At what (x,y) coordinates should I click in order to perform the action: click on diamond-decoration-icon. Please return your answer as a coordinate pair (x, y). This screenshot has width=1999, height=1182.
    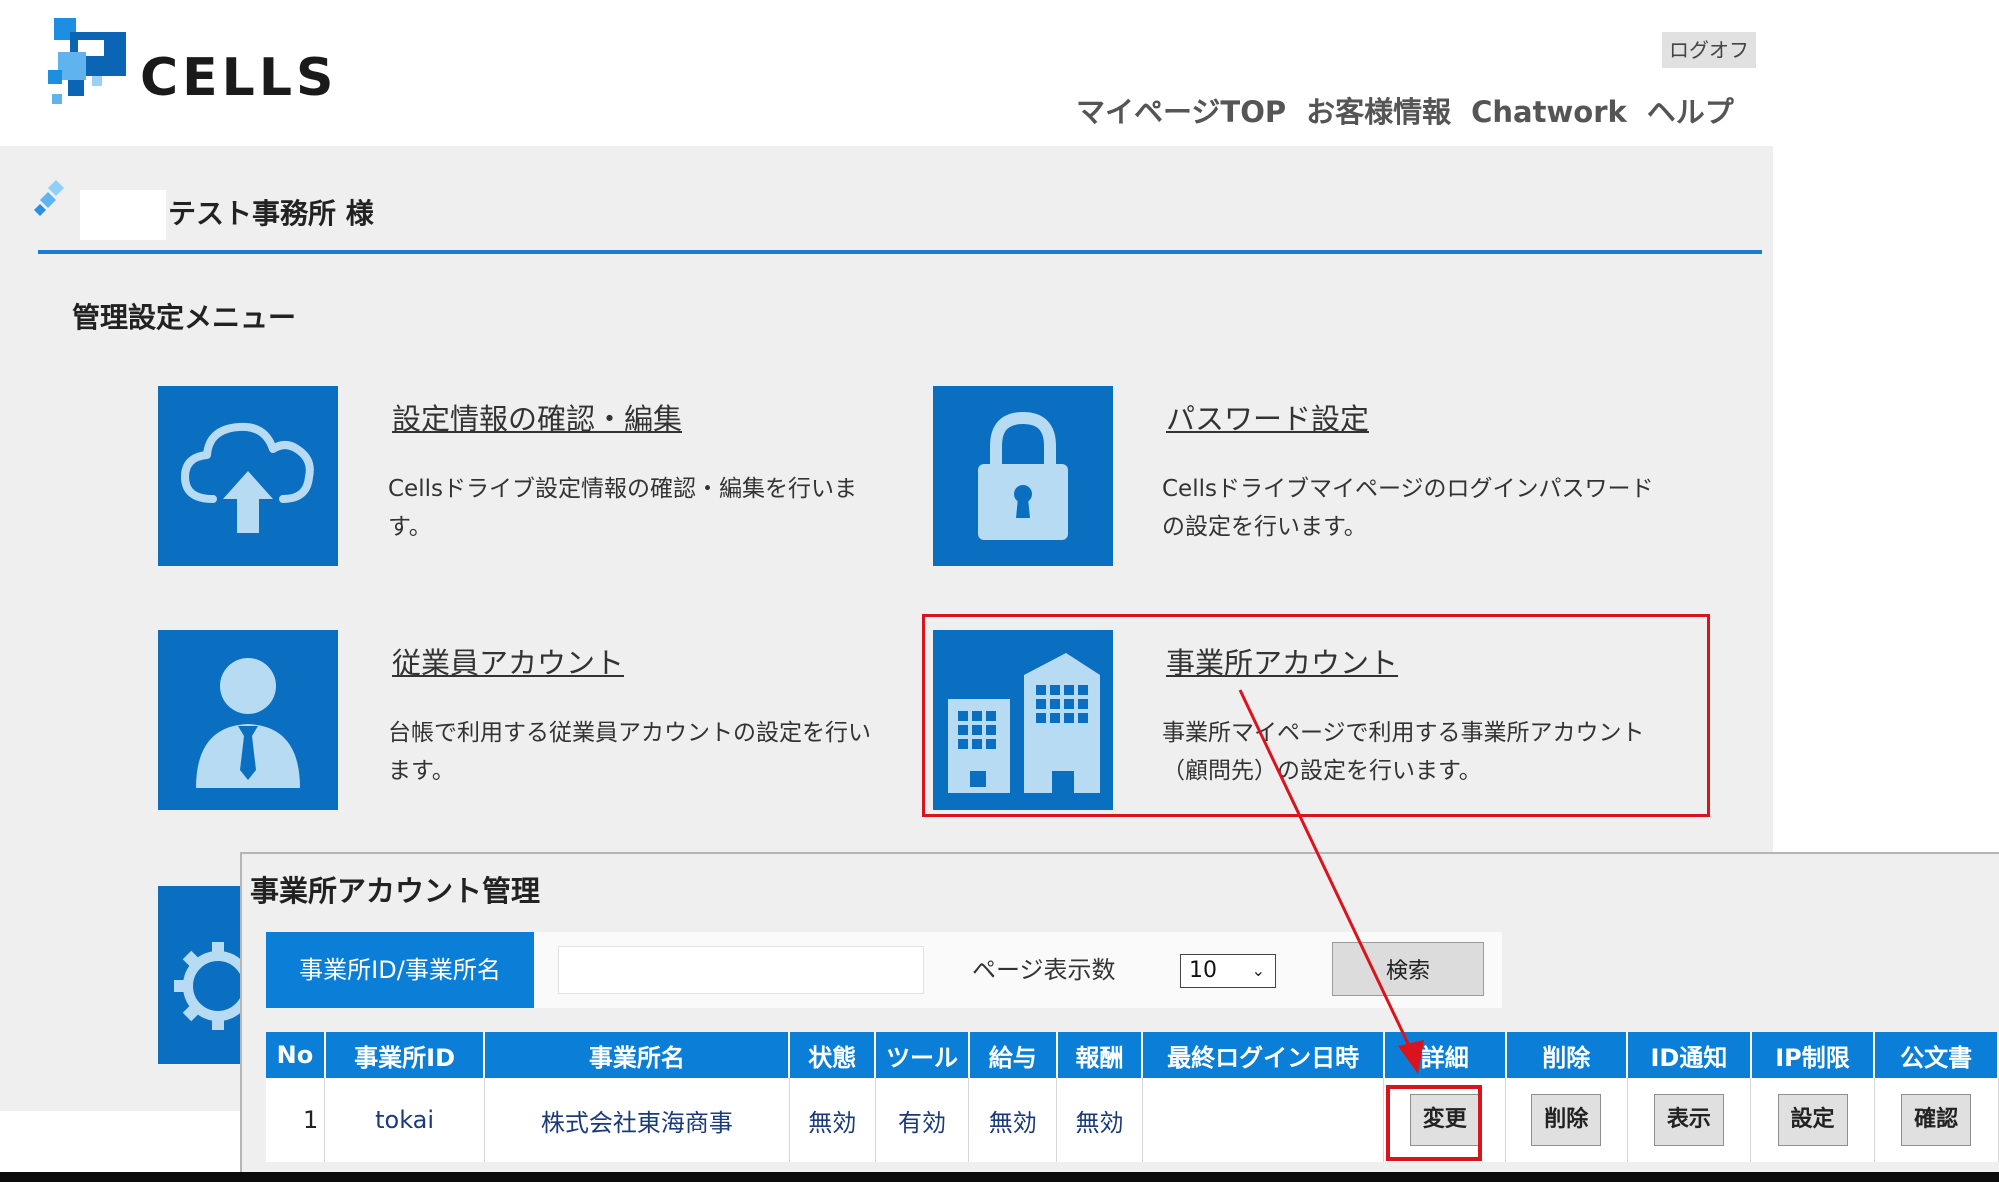
    Looking at the image, I should click on (49, 198).